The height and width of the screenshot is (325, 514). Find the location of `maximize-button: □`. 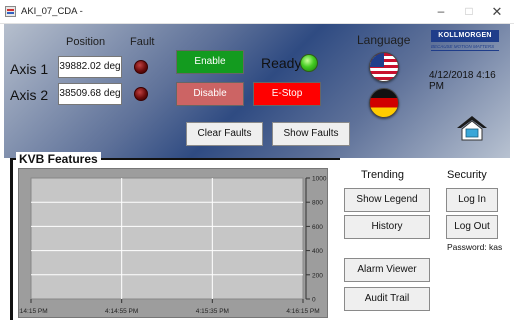

maximize-button: □ is located at coordinates (469, 11).